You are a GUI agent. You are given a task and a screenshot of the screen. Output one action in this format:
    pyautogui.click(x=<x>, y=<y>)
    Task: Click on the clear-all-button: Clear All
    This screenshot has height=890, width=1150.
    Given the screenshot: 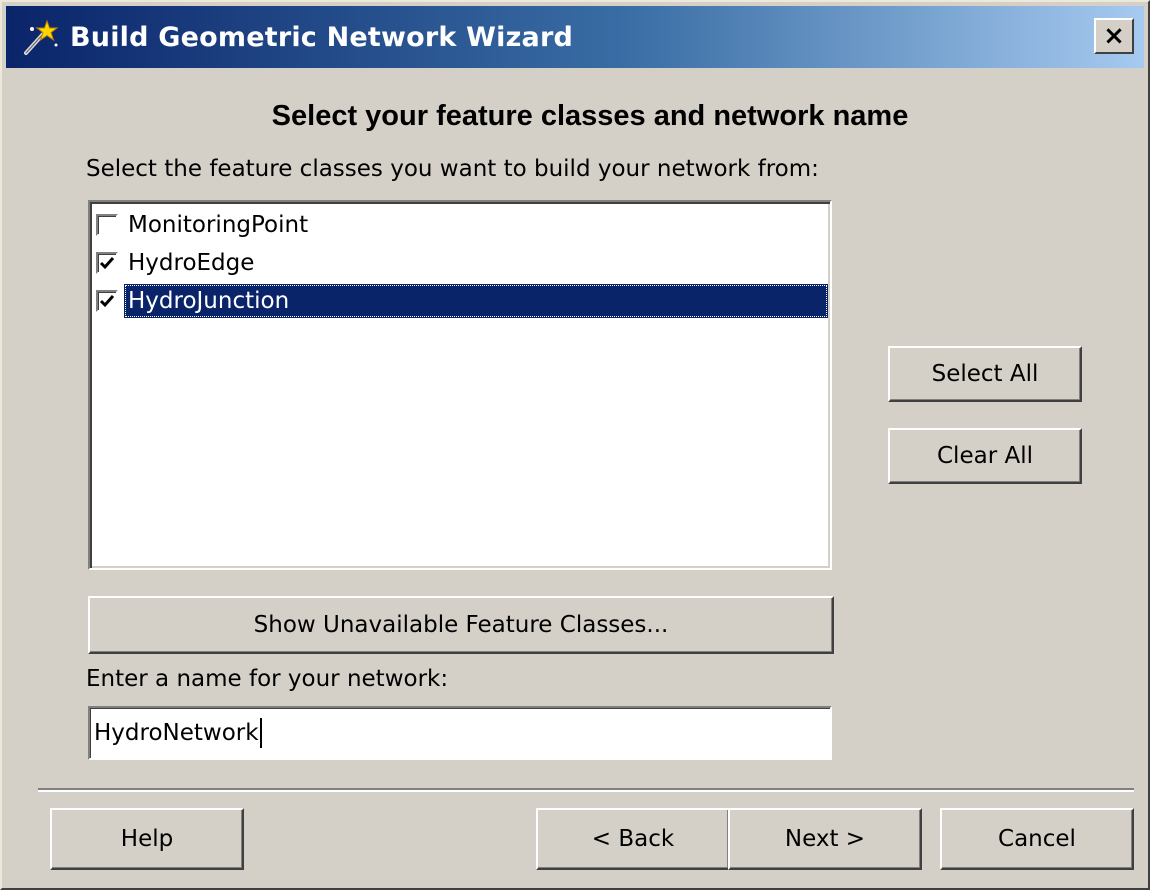 What is the action you would take?
    pyautogui.click(x=985, y=456)
    